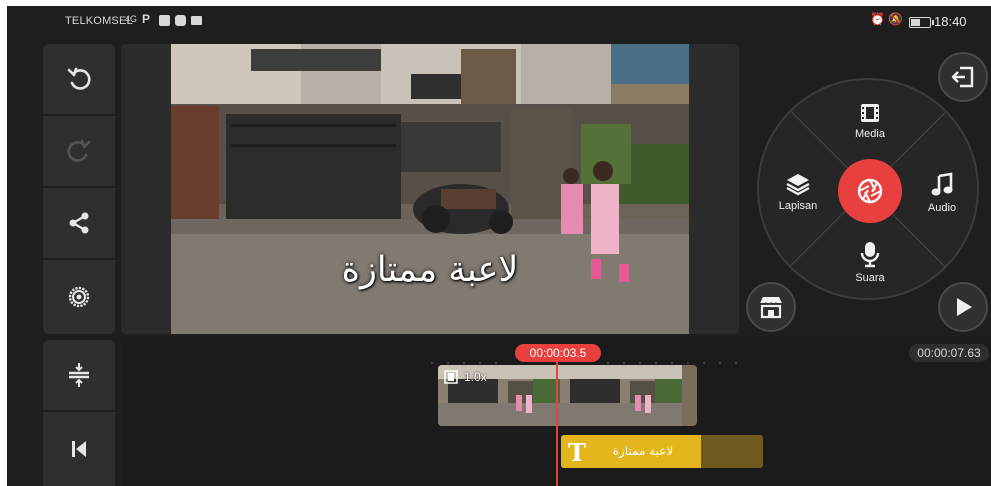  Describe the element at coordinates (921, 22) in the screenshot. I see `battery-icon` at that location.